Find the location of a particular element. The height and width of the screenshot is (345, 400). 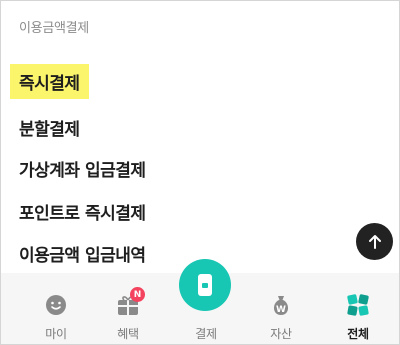

nav-item-my: 마이 is located at coordinates (56, 308).